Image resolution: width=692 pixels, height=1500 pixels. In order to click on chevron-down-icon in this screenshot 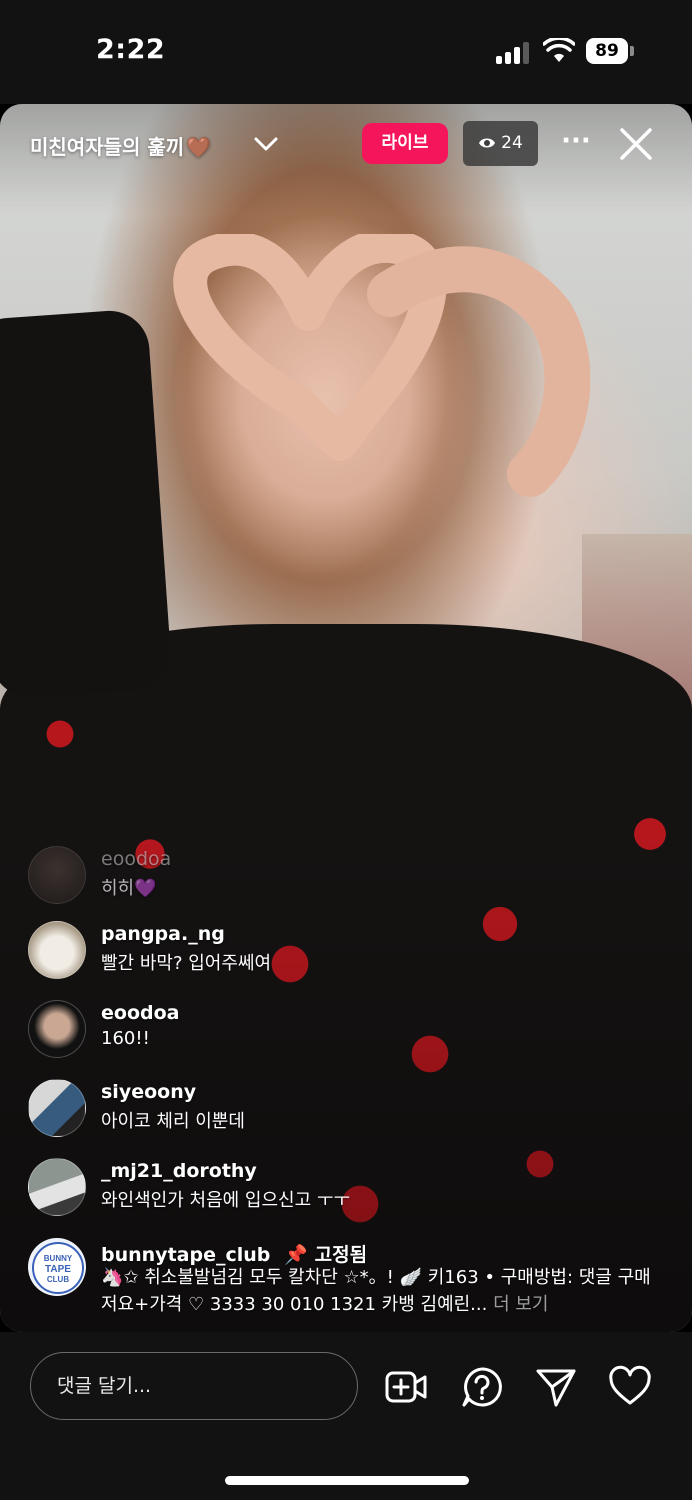, I will do `click(266, 144)`.